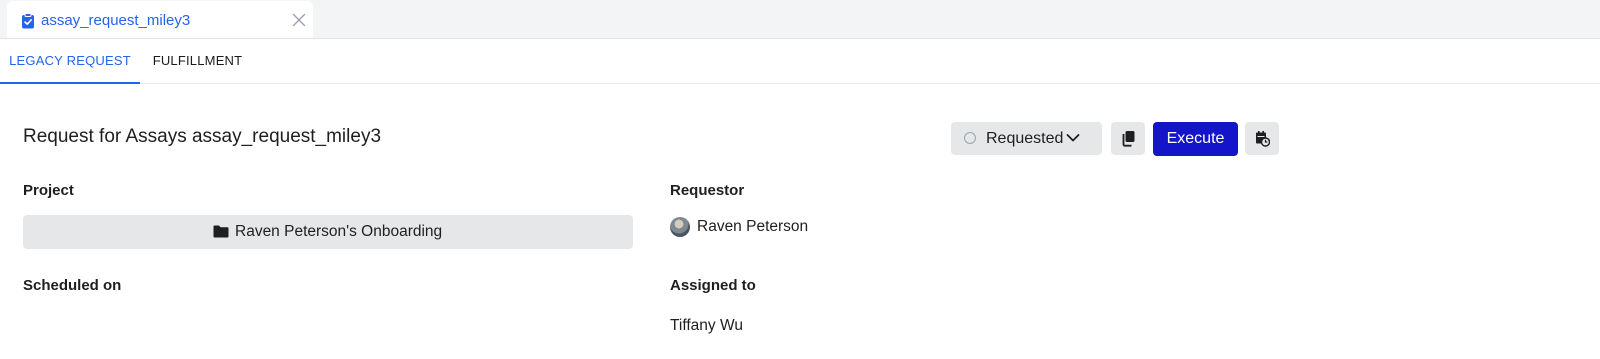 Image resolution: width=1600 pixels, height=359 pixels. Describe the element at coordinates (70, 61) in the screenshot. I see `tab-legacy-request: LEGACY REQUEST` at that location.